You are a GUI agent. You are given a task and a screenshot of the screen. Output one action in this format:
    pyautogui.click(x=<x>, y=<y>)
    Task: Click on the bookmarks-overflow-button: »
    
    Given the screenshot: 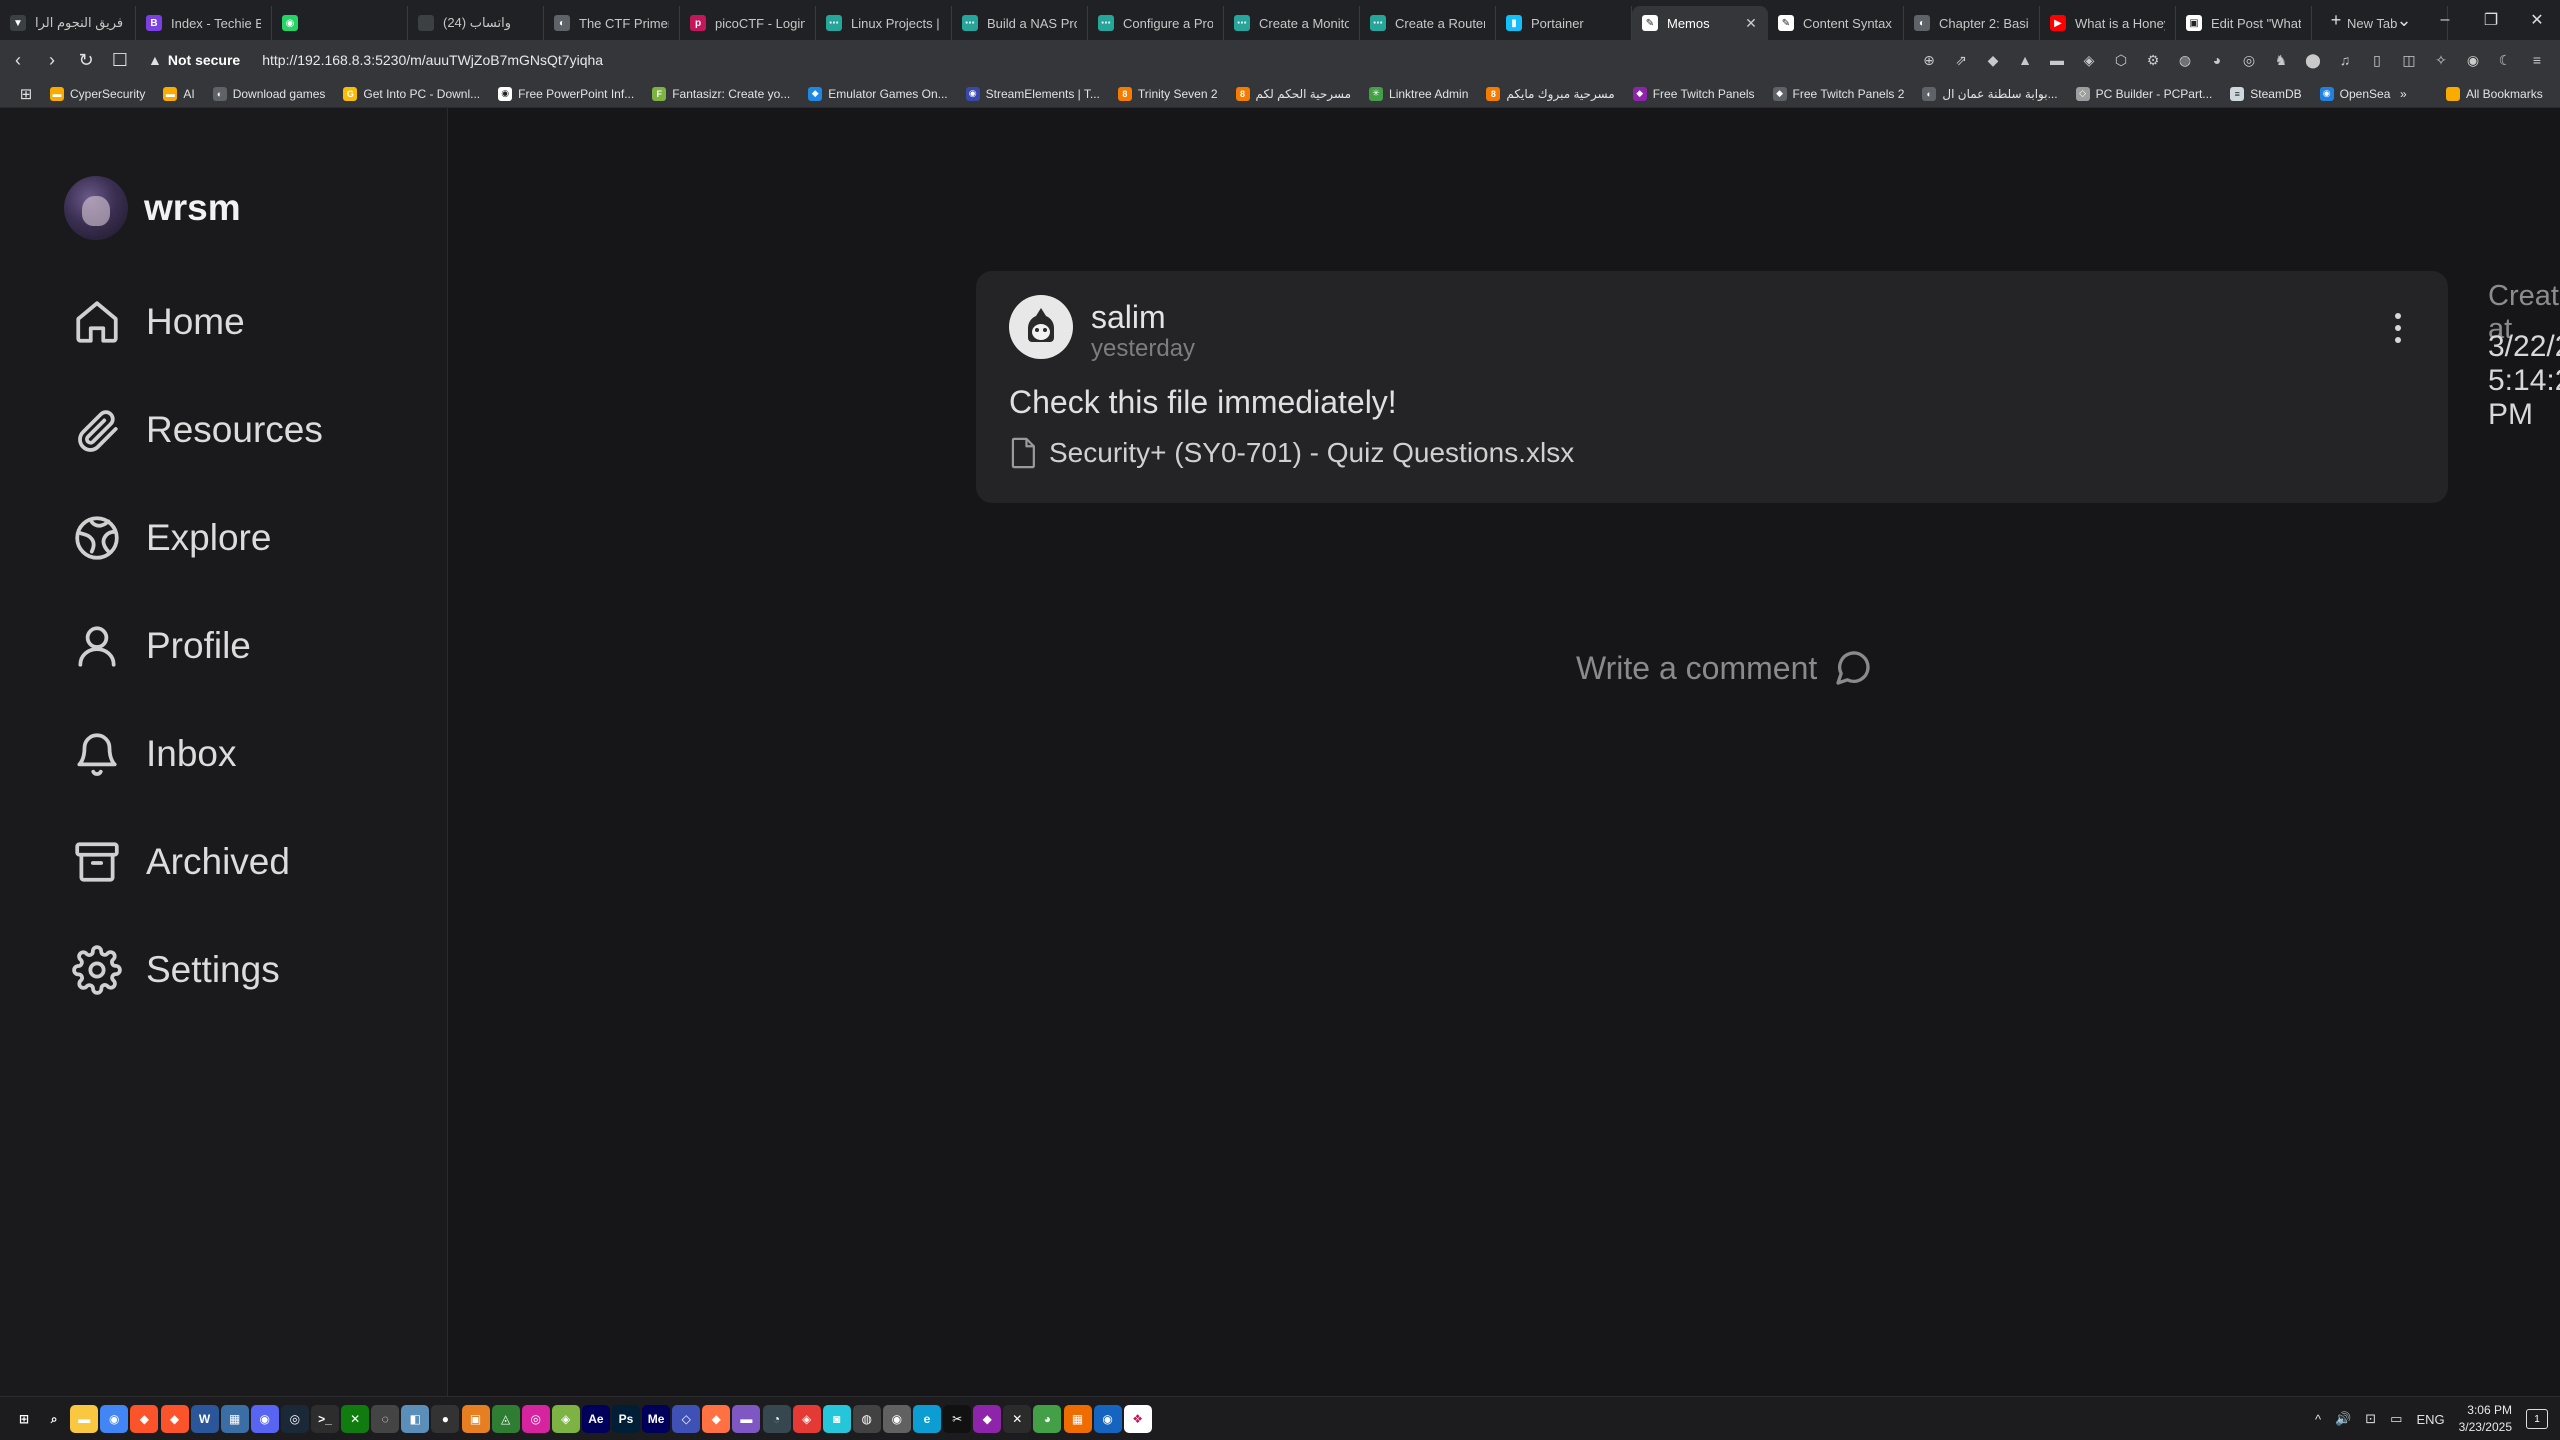 What is the action you would take?
    pyautogui.click(x=2403, y=94)
    